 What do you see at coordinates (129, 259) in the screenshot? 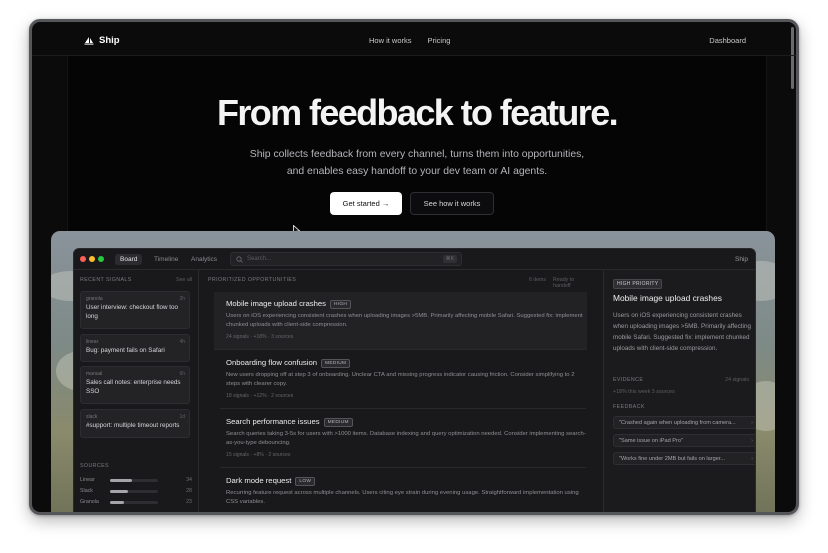
I see `tab-board: Board` at bounding box center [129, 259].